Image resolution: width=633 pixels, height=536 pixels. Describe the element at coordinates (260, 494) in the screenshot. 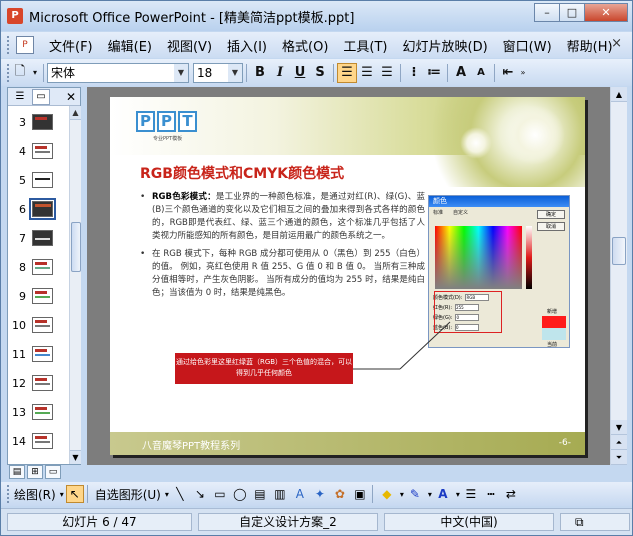

I see `textbox-icon: ▤` at that location.